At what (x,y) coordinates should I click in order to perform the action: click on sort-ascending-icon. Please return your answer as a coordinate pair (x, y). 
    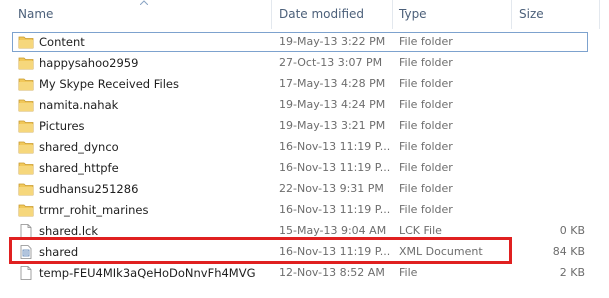
    Looking at the image, I should click on (144, 2).